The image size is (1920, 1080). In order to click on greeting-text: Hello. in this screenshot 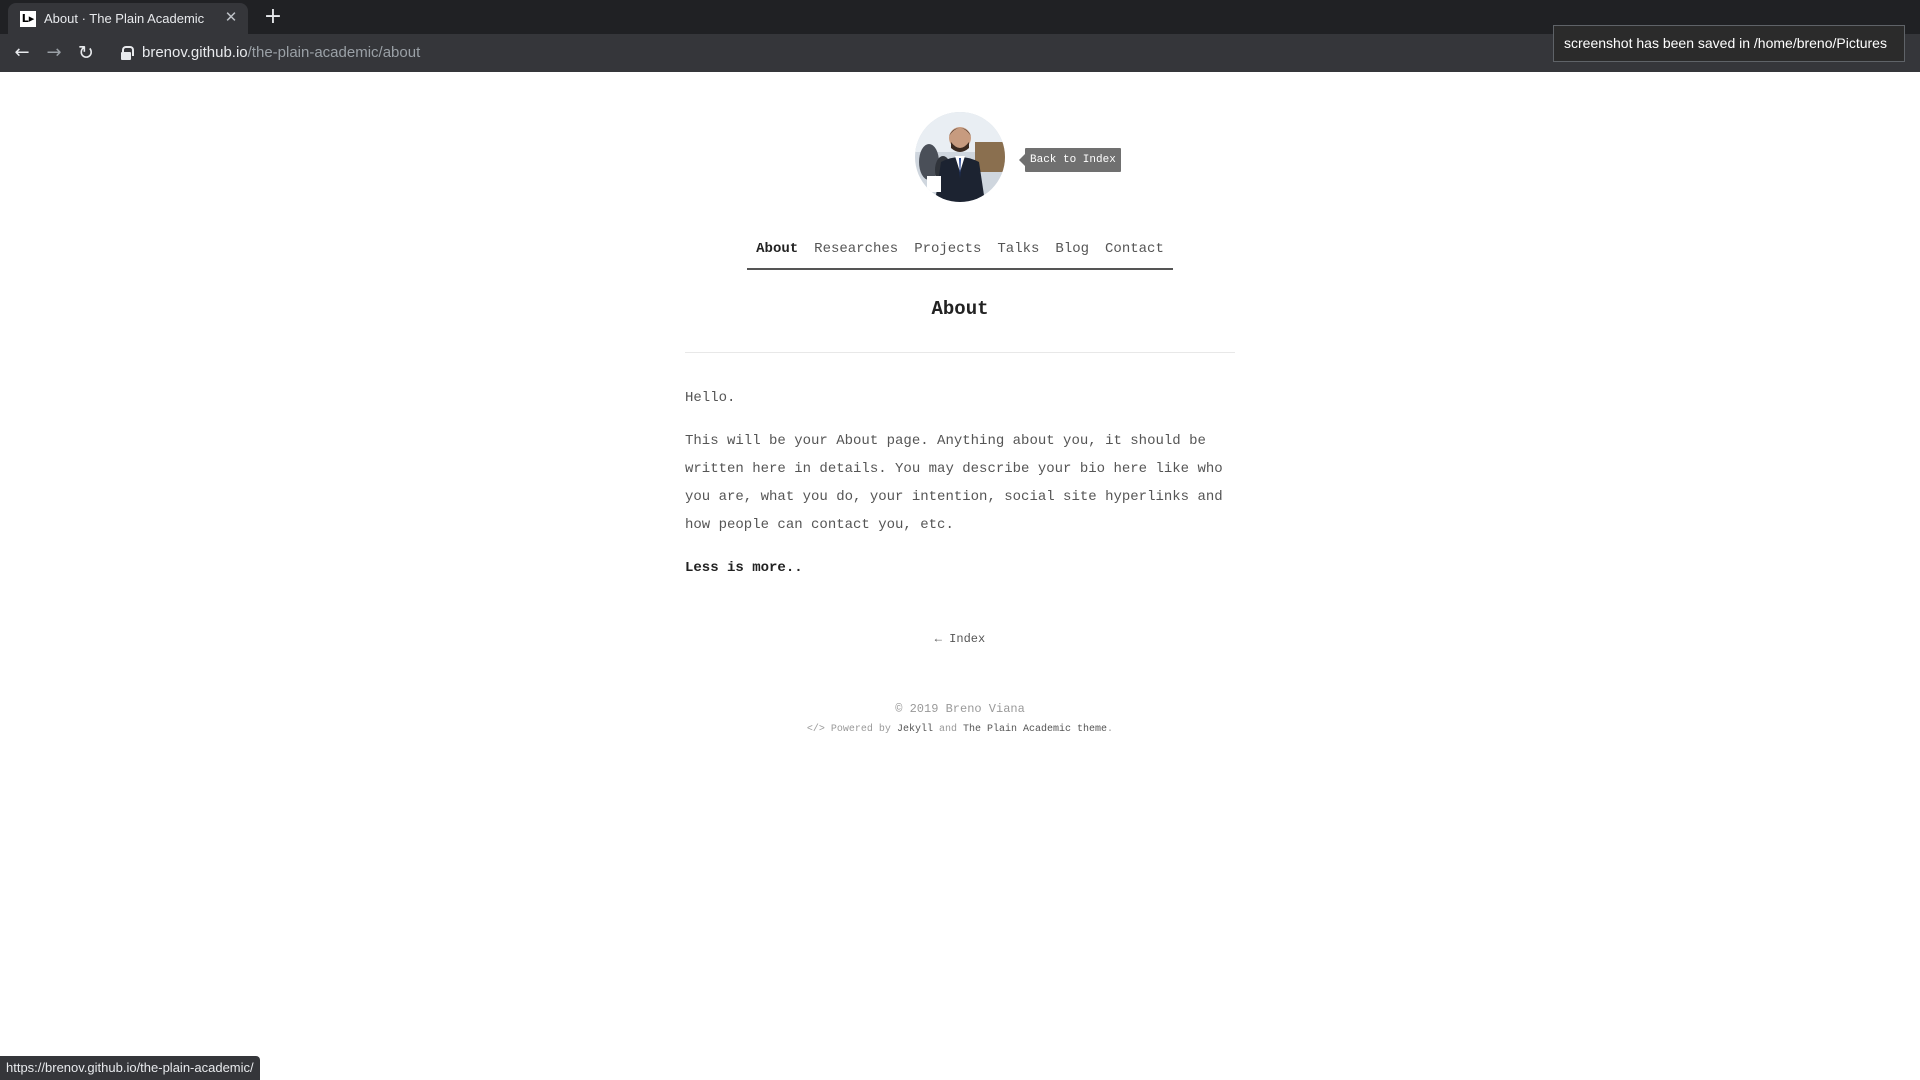, I will do `click(710, 398)`.